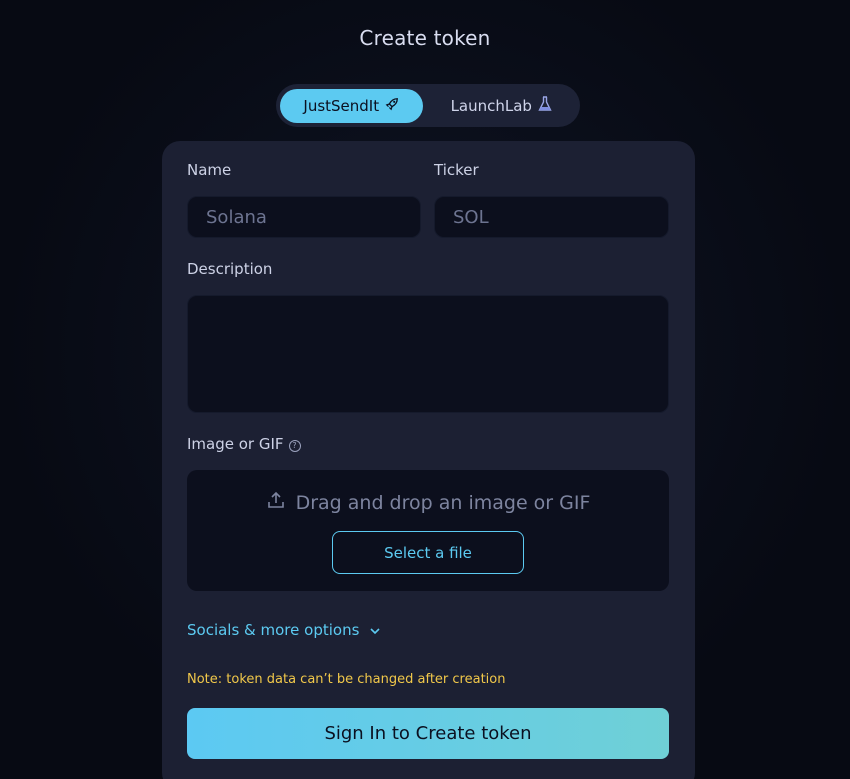  I want to click on ticker-placeholder: SOL, so click(471, 217).